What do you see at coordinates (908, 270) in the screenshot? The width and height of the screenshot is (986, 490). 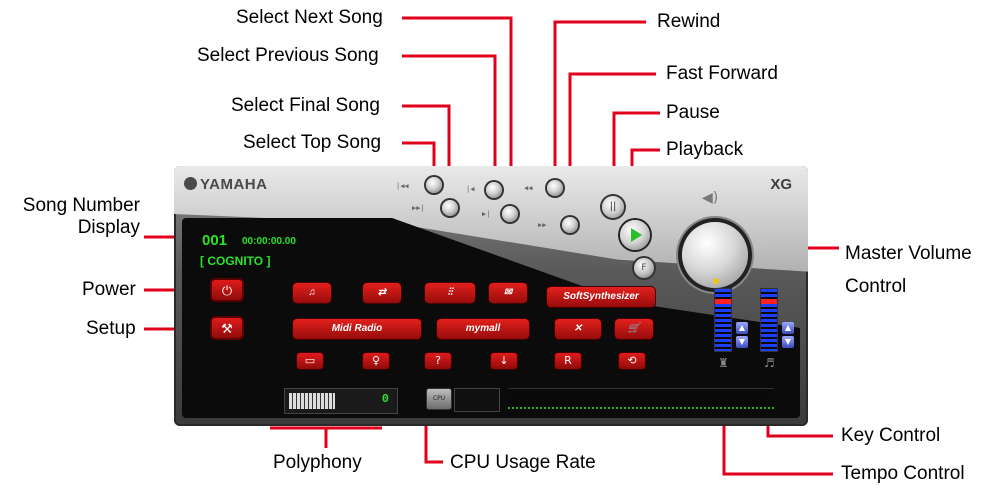 I see `callout-master-volume-control: Master Volume Control` at bounding box center [908, 270].